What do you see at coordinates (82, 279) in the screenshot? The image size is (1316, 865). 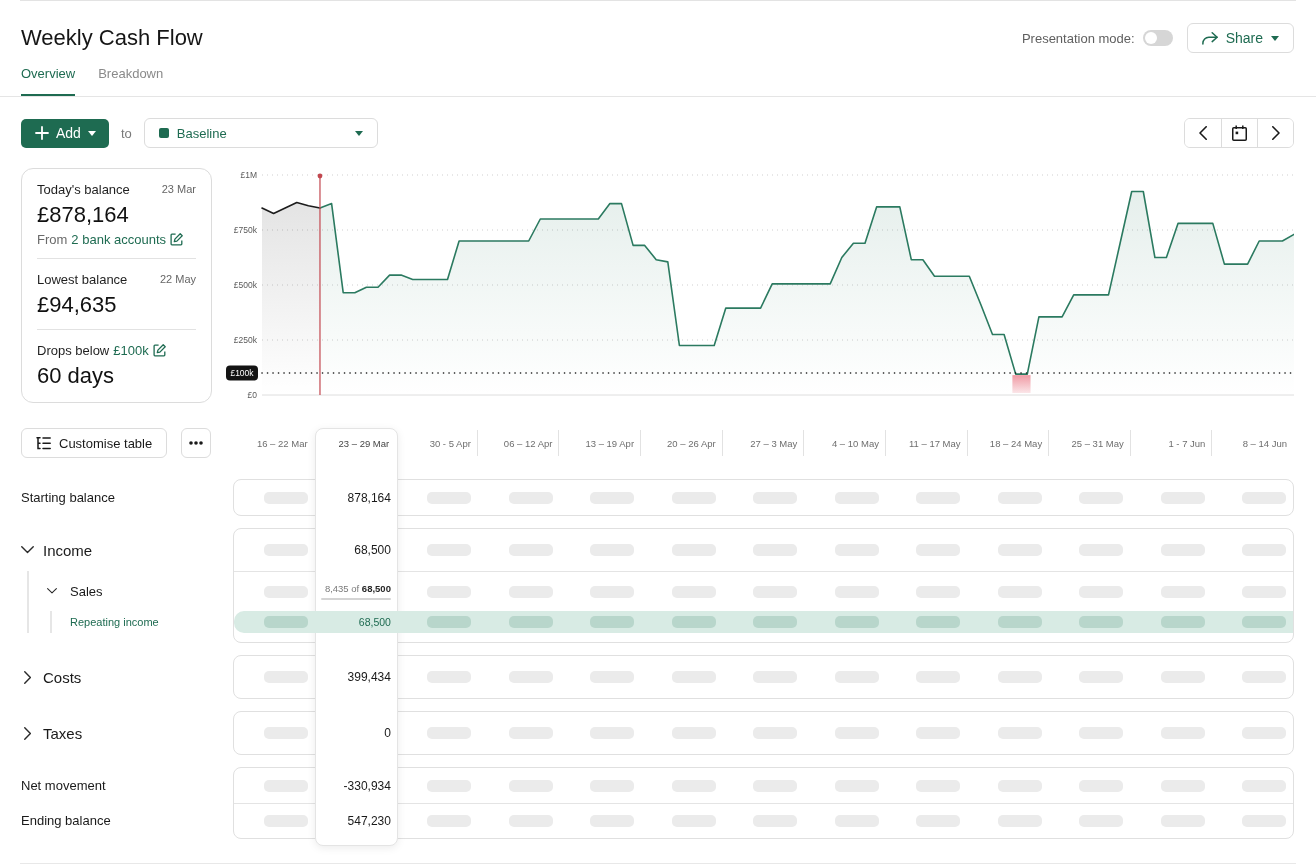 I see `summary-label: Lowest balance` at bounding box center [82, 279].